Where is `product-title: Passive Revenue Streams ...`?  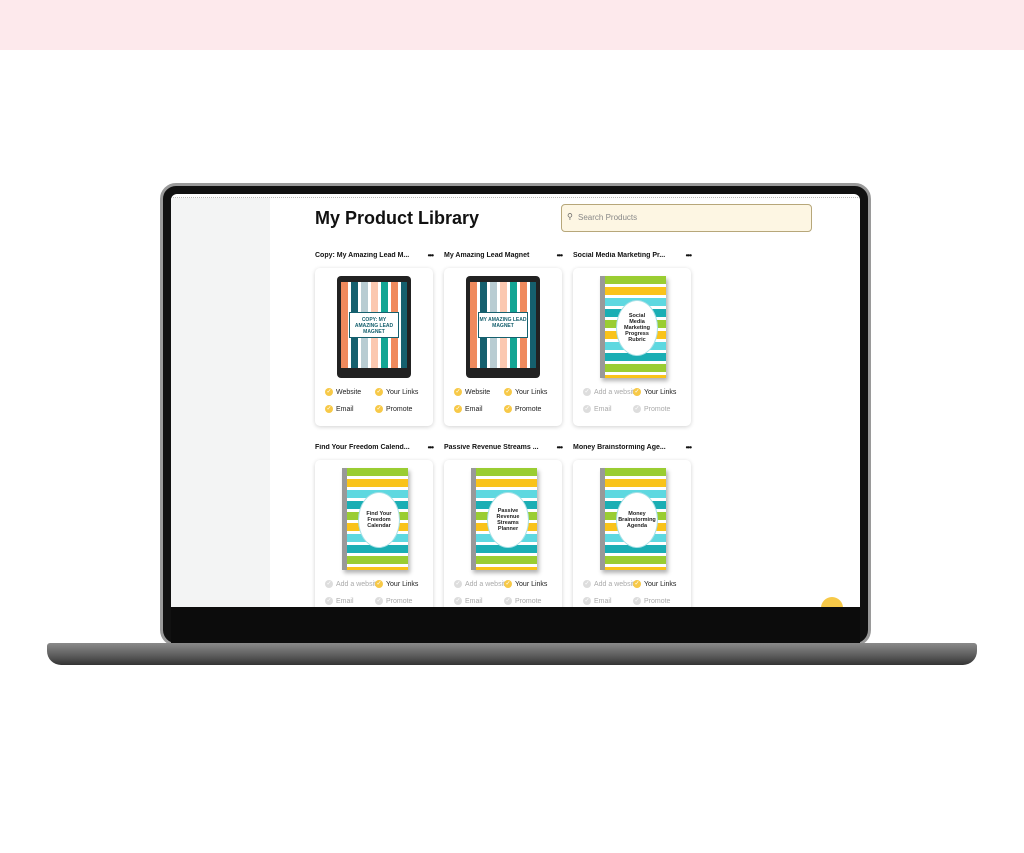 product-title: Passive Revenue Streams ... is located at coordinates (493, 449).